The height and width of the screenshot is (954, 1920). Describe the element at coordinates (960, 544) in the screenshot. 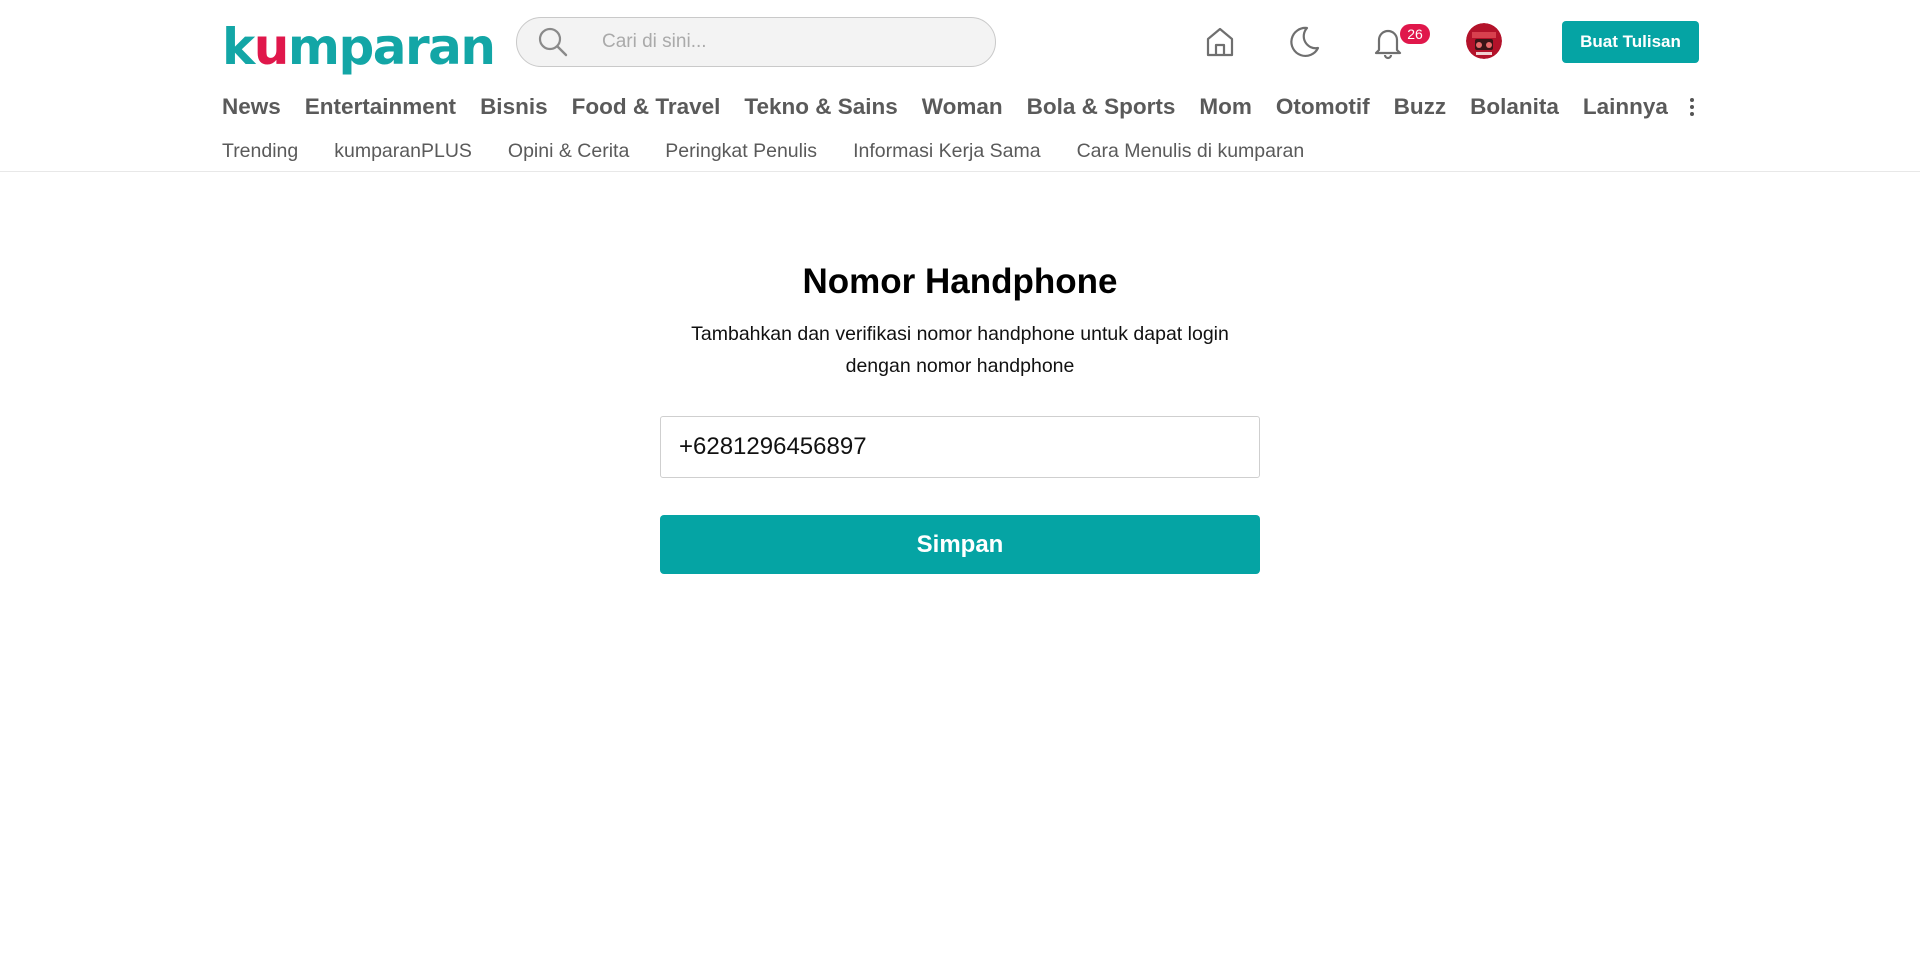

I see `save-button: Simpan` at that location.